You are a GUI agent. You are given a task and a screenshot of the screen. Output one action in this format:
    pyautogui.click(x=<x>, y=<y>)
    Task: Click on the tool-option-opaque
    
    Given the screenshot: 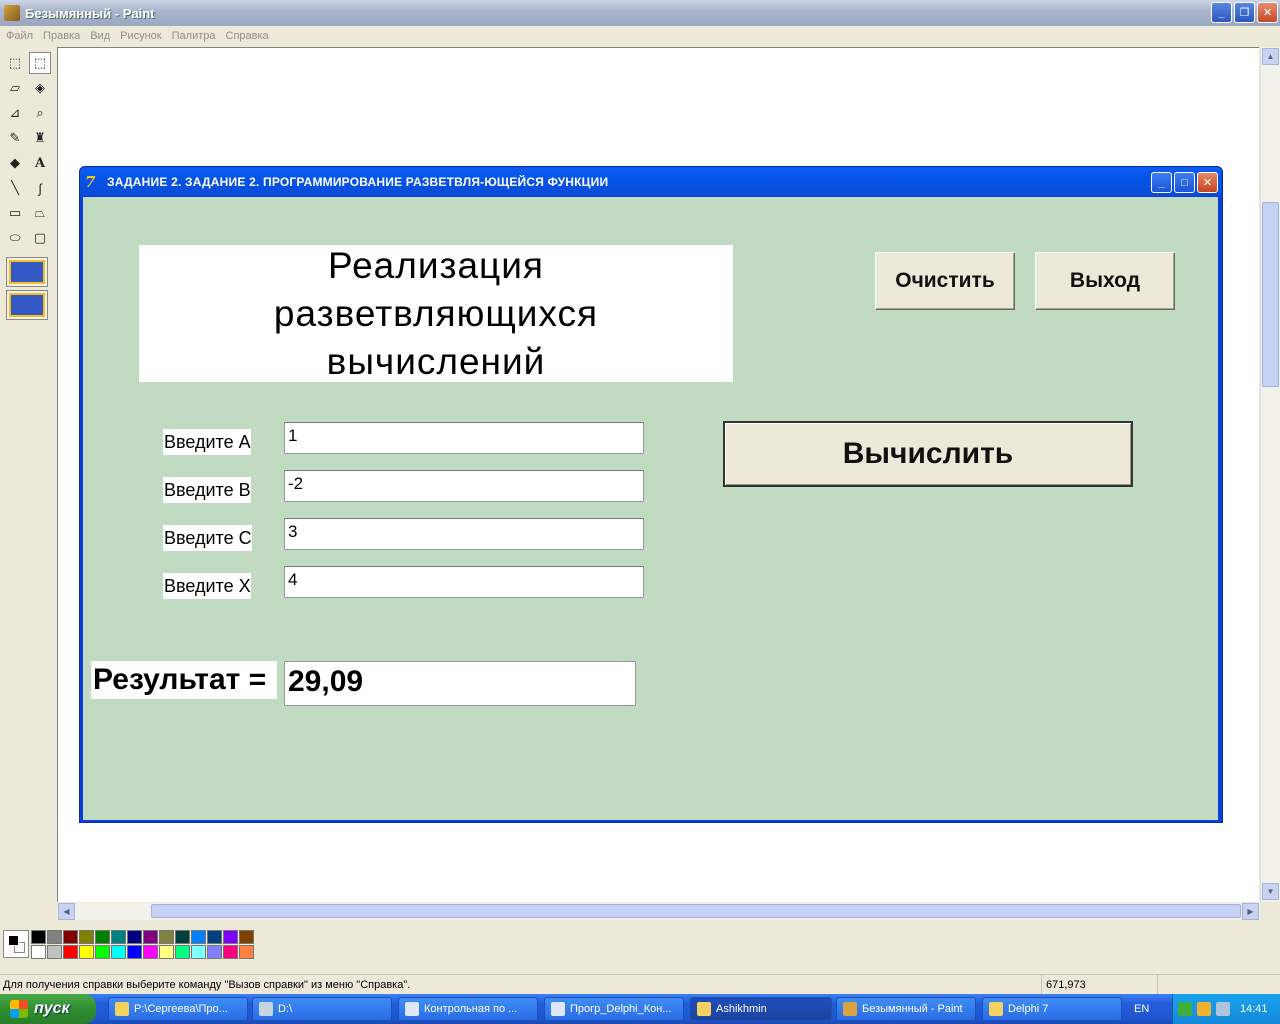 What is the action you would take?
    pyautogui.click(x=27, y=272)
    